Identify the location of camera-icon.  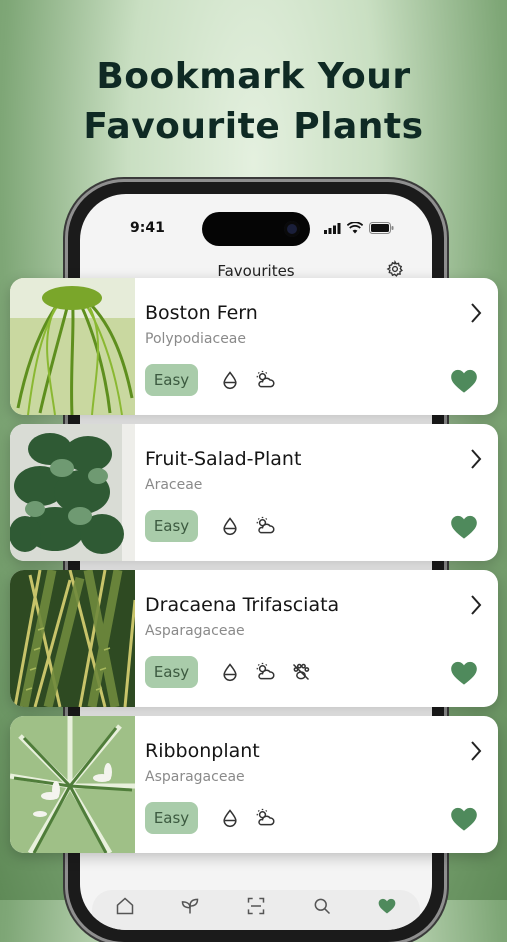
(292, 229).